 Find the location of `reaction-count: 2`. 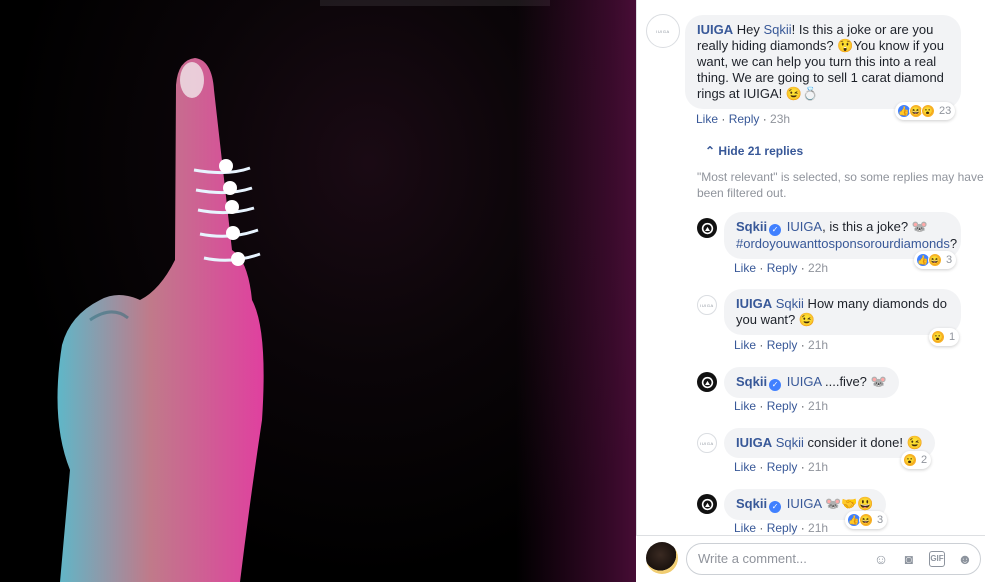

reaction-count: 2 is located at coordinates (924, 460).